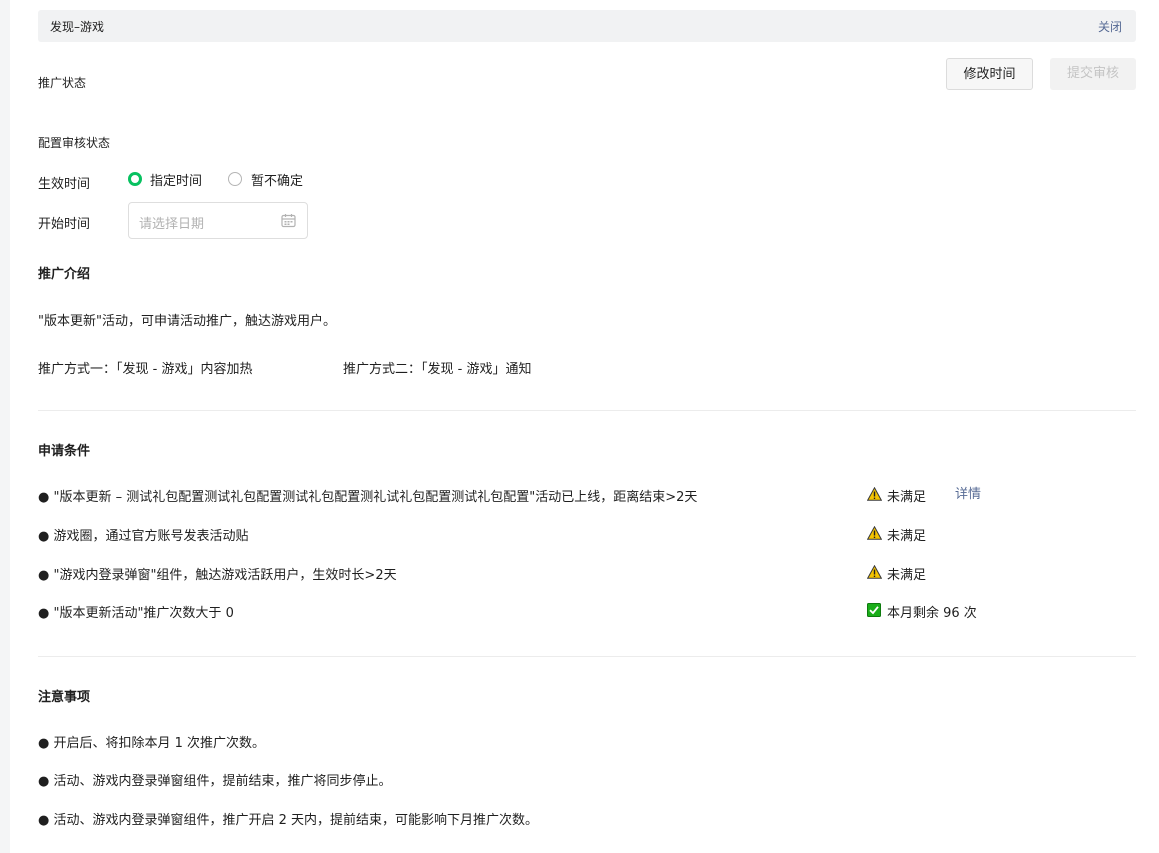 Image resolution: width=1159 pixels, height=853 pixels. I want to click on config-review-status-label: 配置审核状态, so click(74, 143).